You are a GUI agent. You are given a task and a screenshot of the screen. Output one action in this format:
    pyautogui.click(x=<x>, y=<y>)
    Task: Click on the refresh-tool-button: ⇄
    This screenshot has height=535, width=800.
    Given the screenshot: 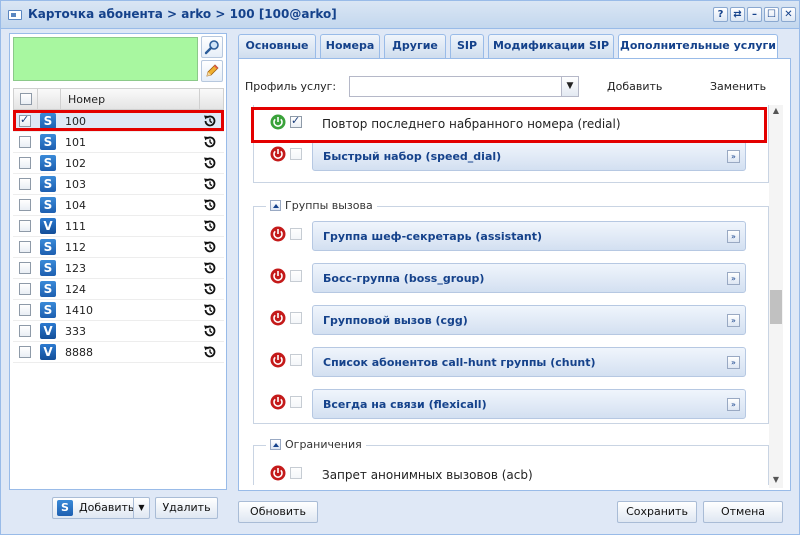 What is the action you would take?
    pyautogui.click(x=737, y=14)
    